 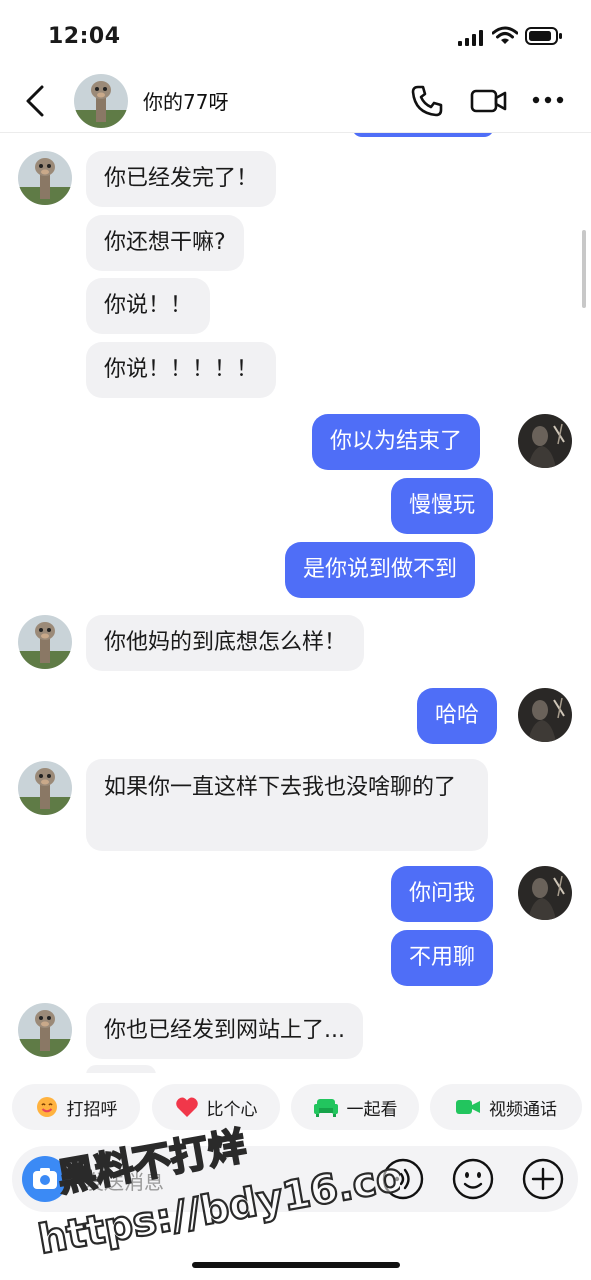 What do you see at coordinates (181, 179) in the screenshot?
I see `message-bubble-incoming: 你已经发完了！` at bounding box center [181, 179].